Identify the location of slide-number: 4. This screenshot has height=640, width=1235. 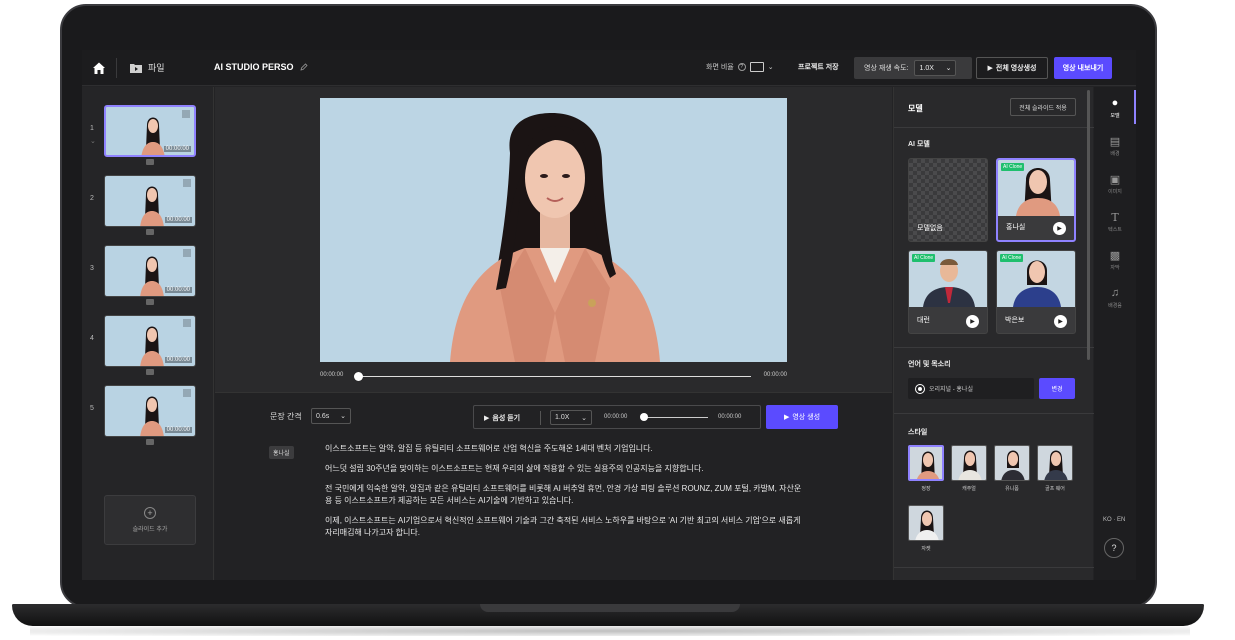
(92, 338).